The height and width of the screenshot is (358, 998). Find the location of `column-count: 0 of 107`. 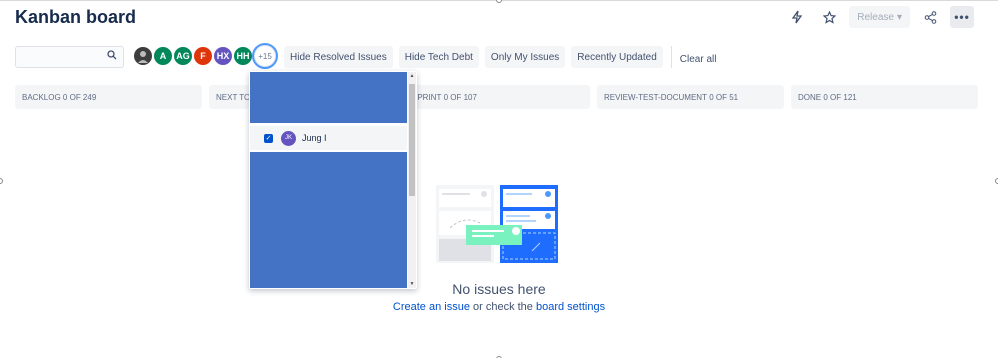

column-count: 0 of 107 is located at coordinates (460, 97).